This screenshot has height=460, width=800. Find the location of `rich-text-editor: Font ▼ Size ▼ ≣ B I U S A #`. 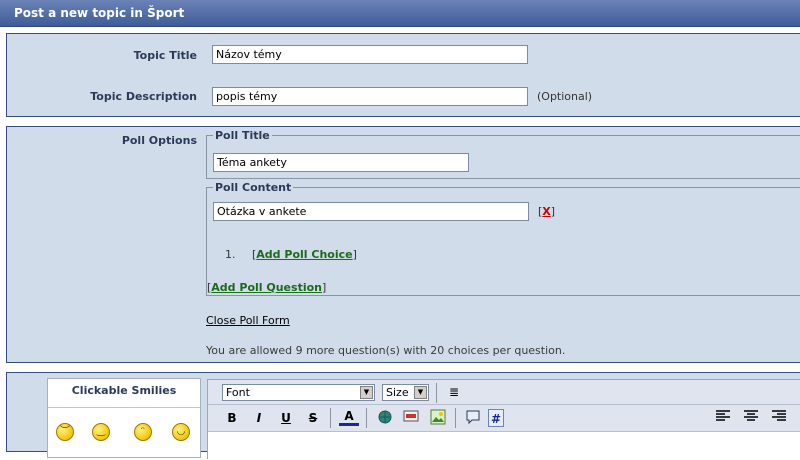

rich-text-editor: Font ▼ Size ▼ ≣ B I U S A # is located at coordinates (503, 419).